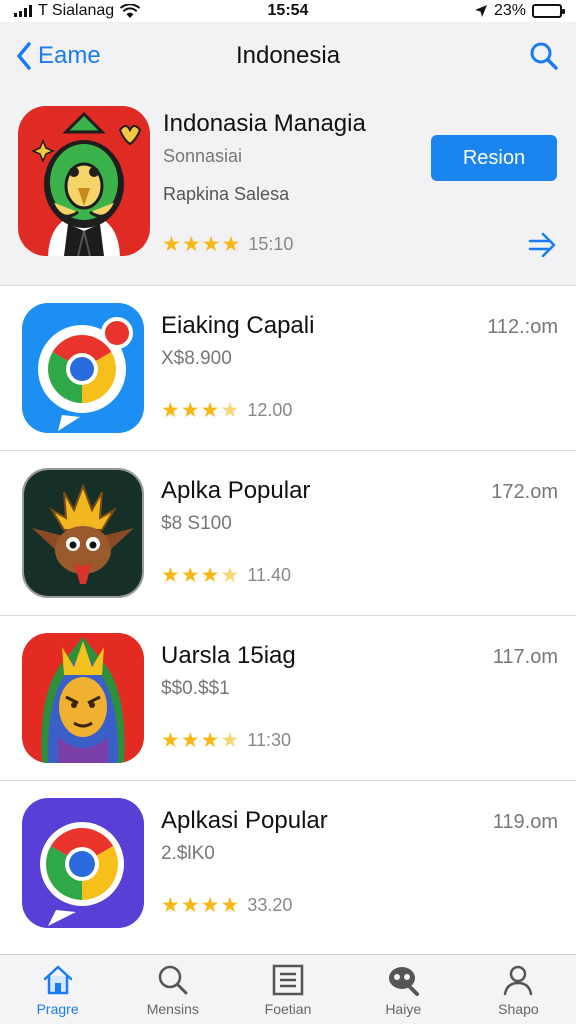 The width and height of the screenshot is (576, 1024). I want to click on tab-profile: Shapo, so click(518, 989).